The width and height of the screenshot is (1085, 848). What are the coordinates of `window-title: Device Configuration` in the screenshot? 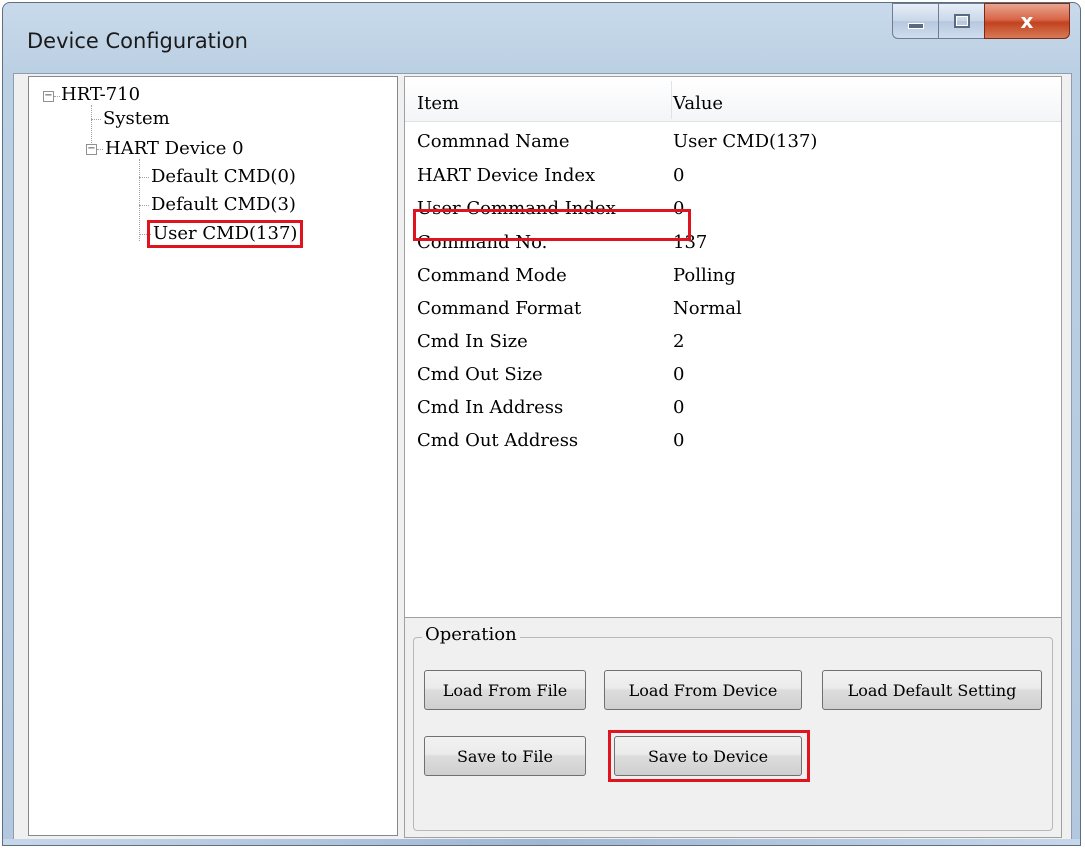 It's located at (137, 41).